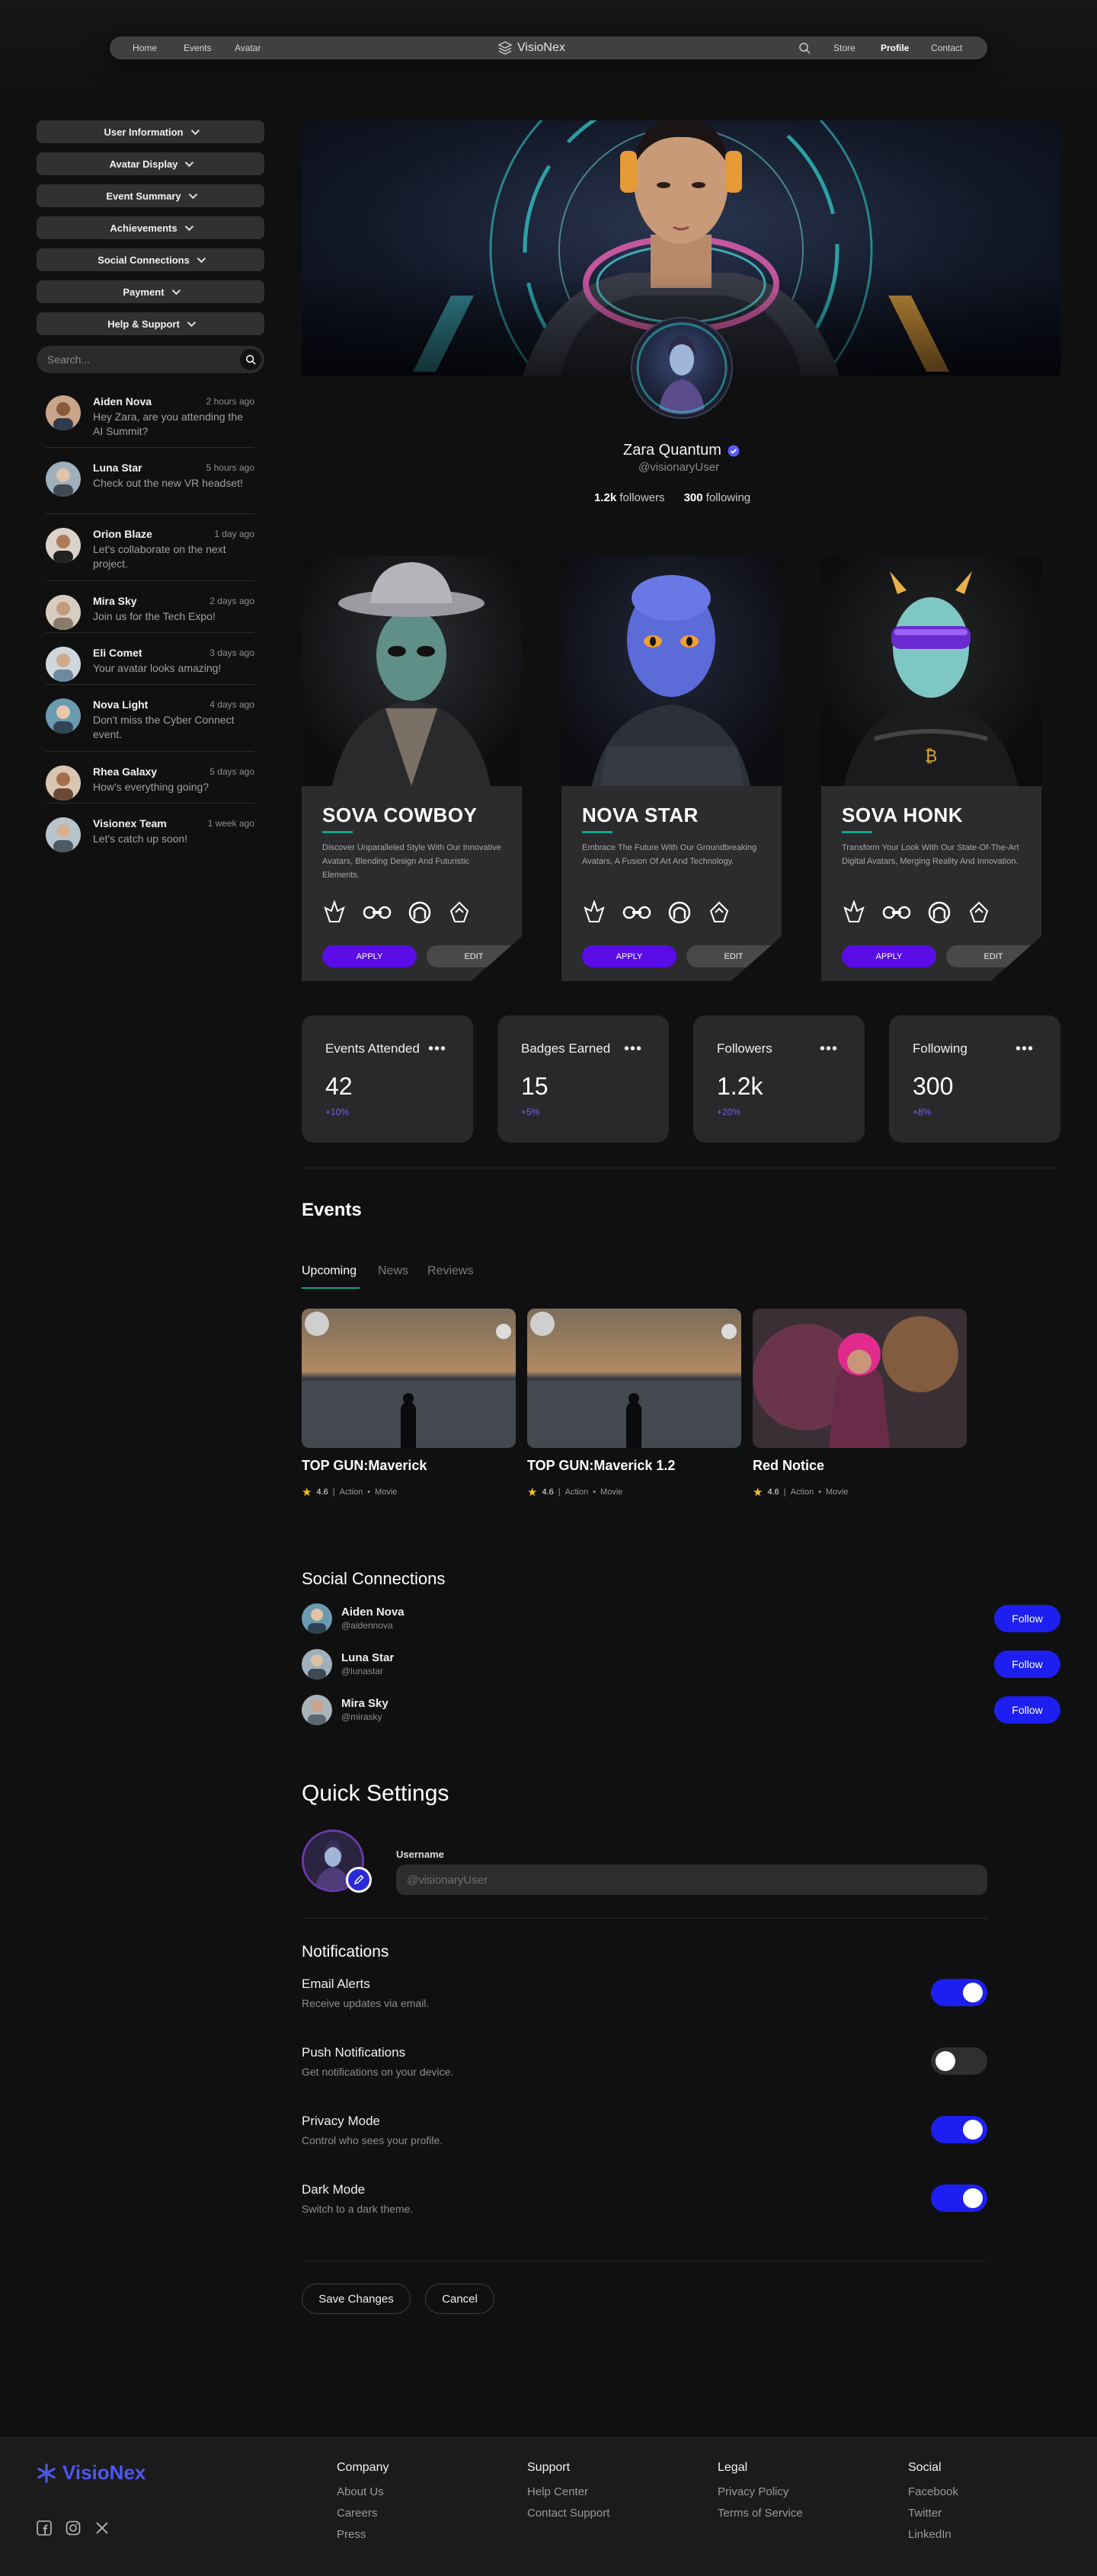 This screenshot has height=2576, width=1097. What do you see at coordinates (154, 616) in the screenshot?
I see `message-text: Join us for the Tech Expo!` at bounding box center [154, 616].